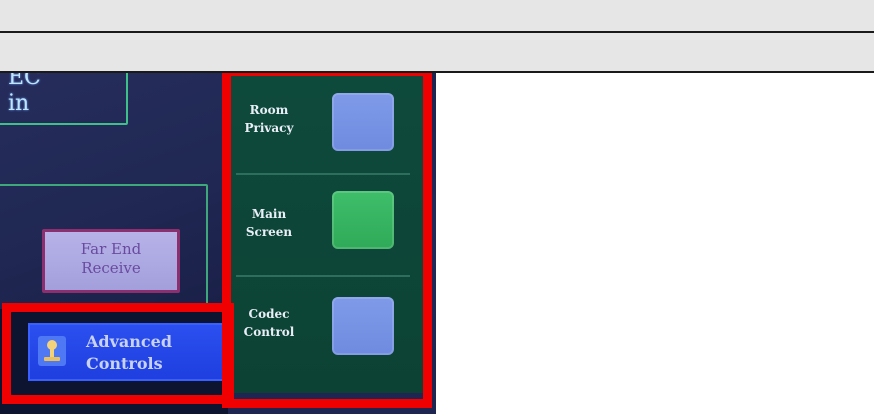 The height and width of the screenshot is (414, 874). Describe the element at coordinates (111, 261) in the screenshot. I see `far-end-receive-button: Far End Receive` at that location.